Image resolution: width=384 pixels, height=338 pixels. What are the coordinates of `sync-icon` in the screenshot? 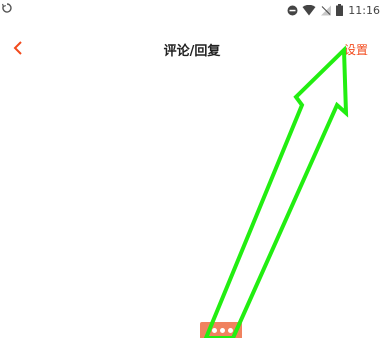 It's located at (7, 8).